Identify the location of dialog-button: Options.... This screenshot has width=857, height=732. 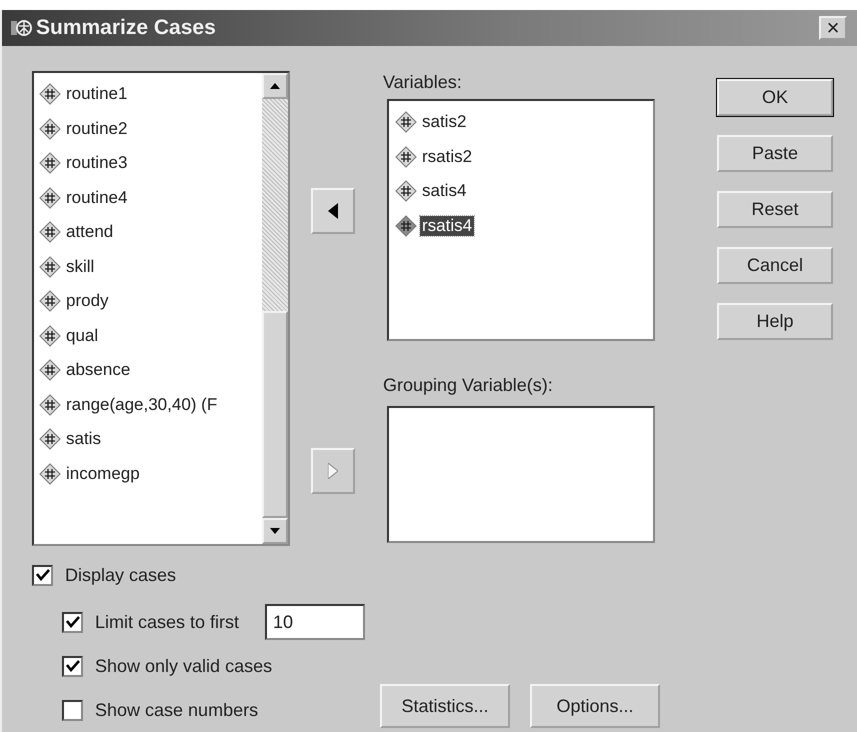
(595, 706).